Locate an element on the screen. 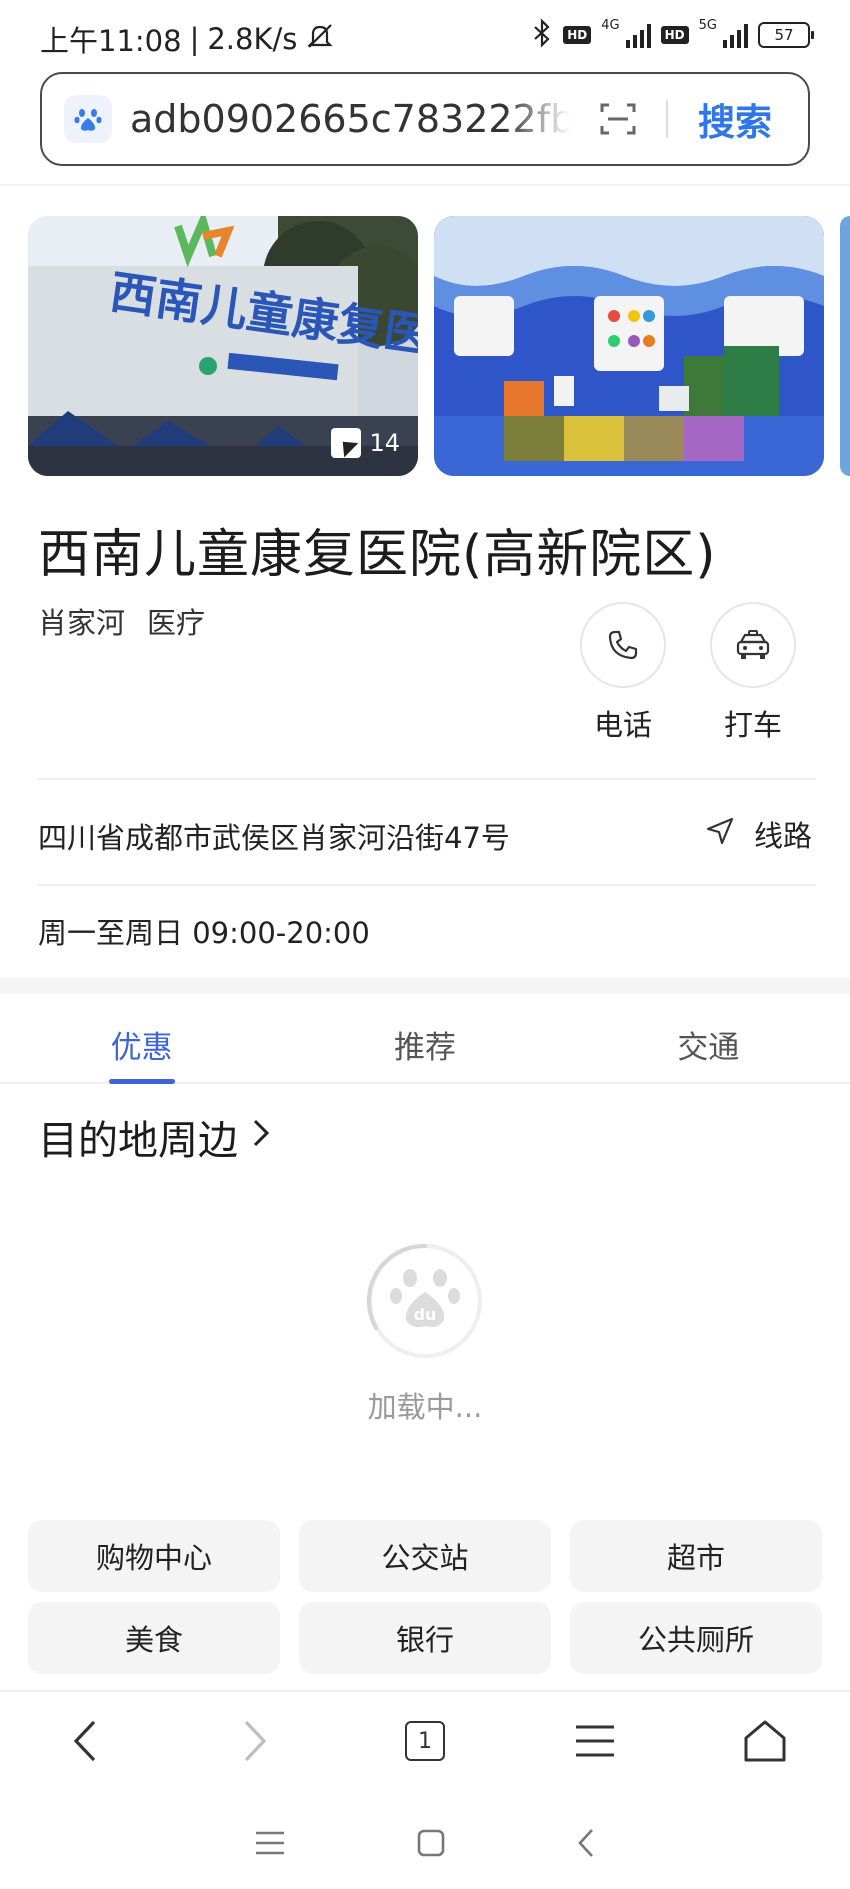 The width and height of the screenshot is (850, 1889). recent-apps-icon is located at coordinates (270, 1842).